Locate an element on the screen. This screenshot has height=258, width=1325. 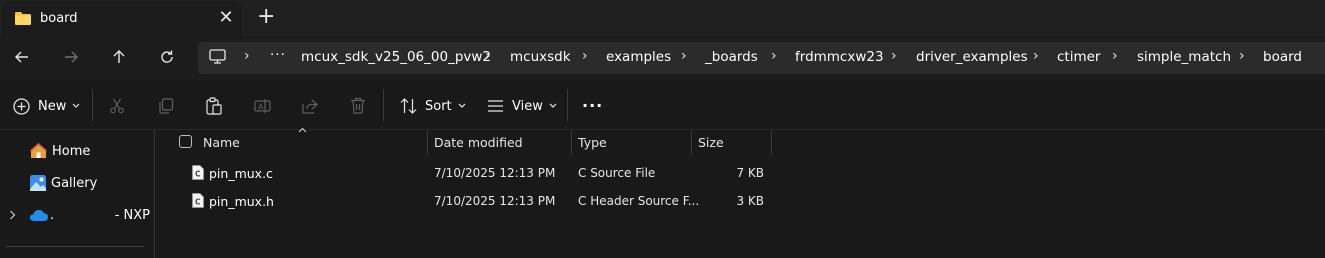
column-header-size: Size is located at coordinates (711, 142).